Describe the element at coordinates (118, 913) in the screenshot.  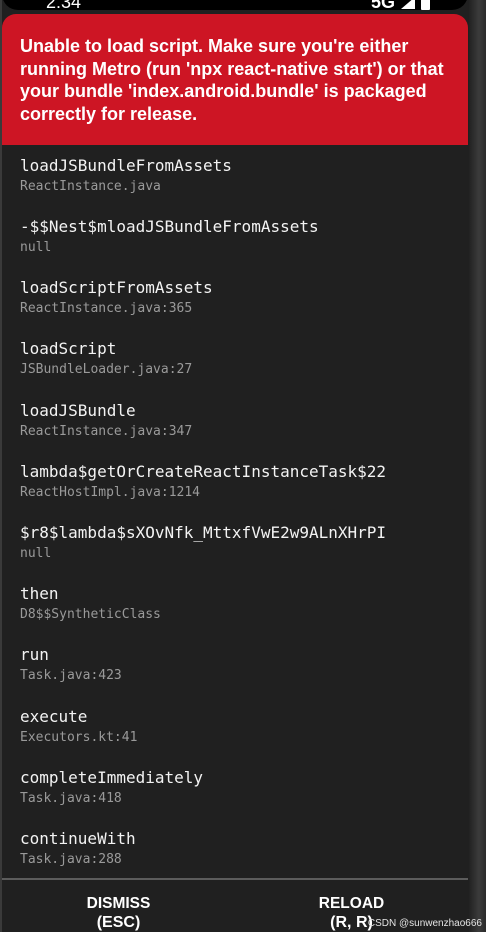
I see `dismiss-button: DISMISS (ESC)` at that location.